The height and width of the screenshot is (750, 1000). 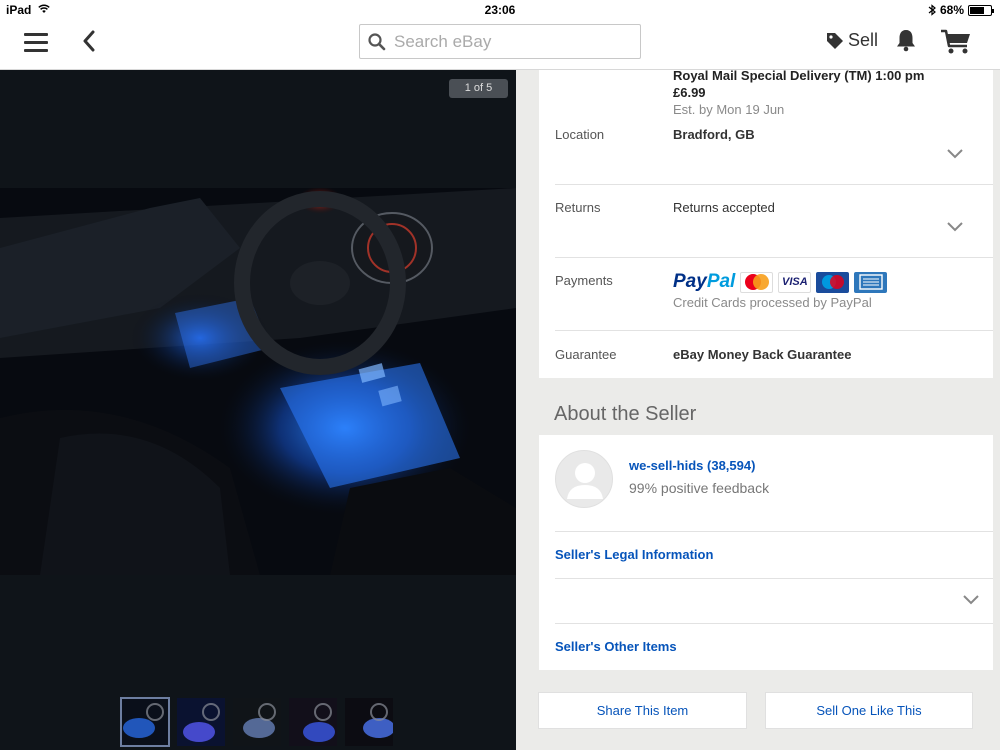 I want to click on user-icon, so click(x=585, y=481).